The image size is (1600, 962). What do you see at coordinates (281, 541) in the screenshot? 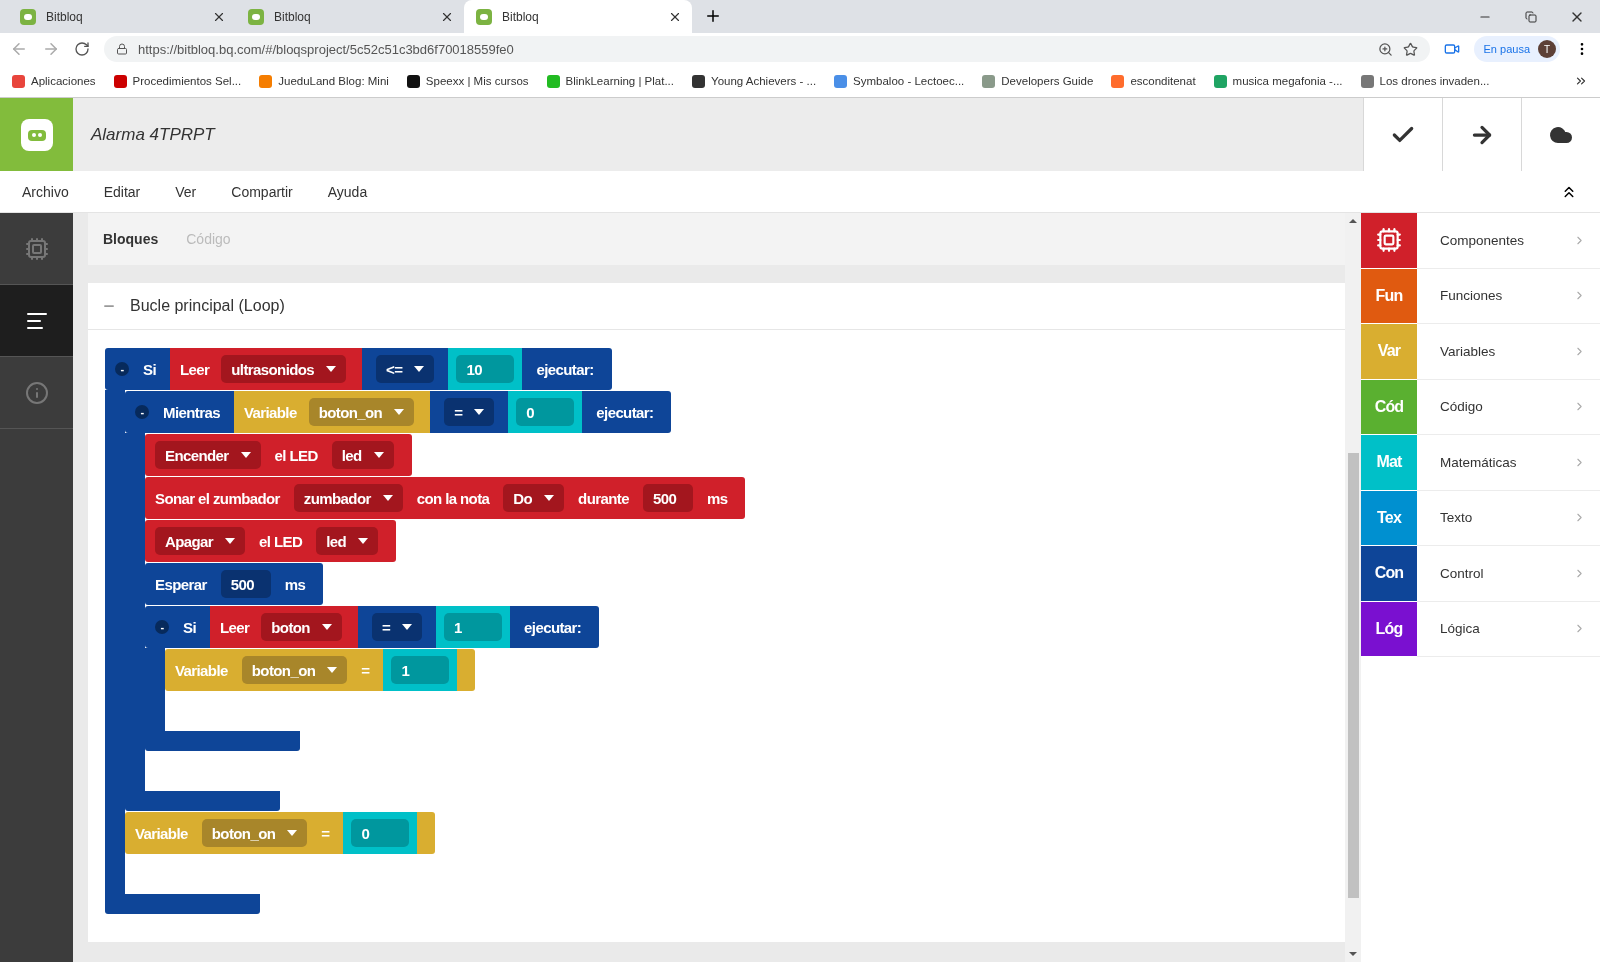
I see `block-label: el LED` at bounding box center [281, 541].